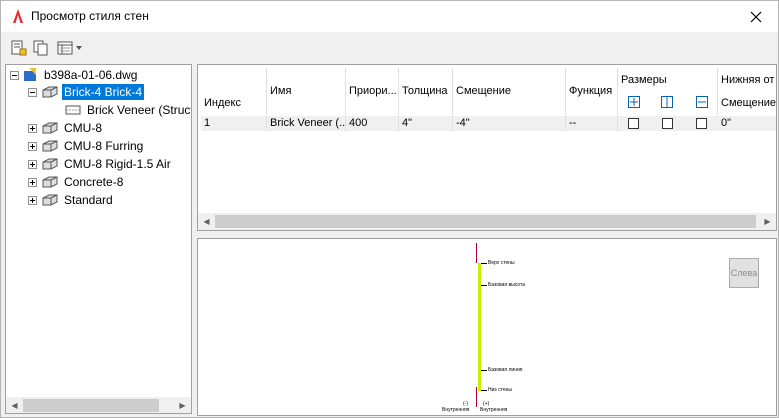 The width and height of the screenshot is (779, 418). I want to click on column-header-label: Функция, so click(591, 91).